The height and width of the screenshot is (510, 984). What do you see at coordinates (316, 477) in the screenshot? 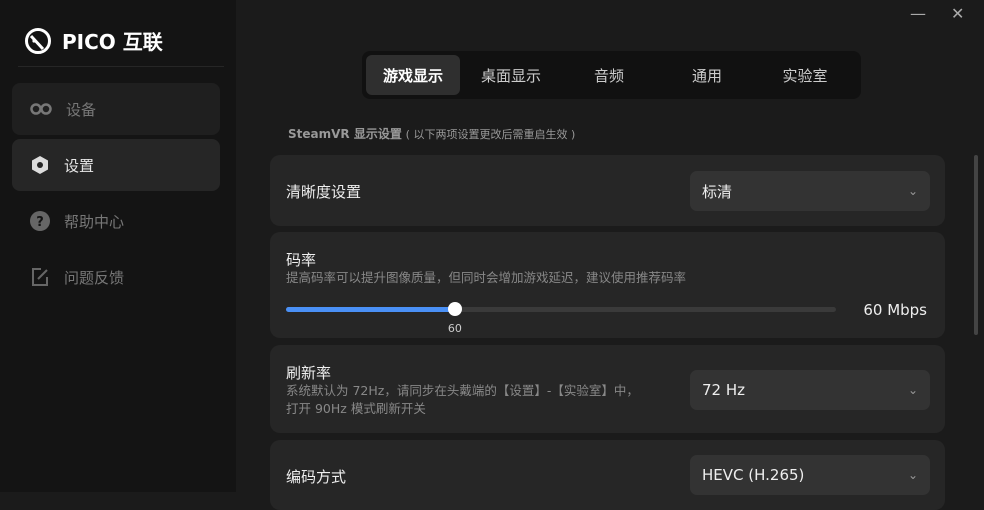
I see `encoding-title: 编码方式` at bounding box center [316, 477].